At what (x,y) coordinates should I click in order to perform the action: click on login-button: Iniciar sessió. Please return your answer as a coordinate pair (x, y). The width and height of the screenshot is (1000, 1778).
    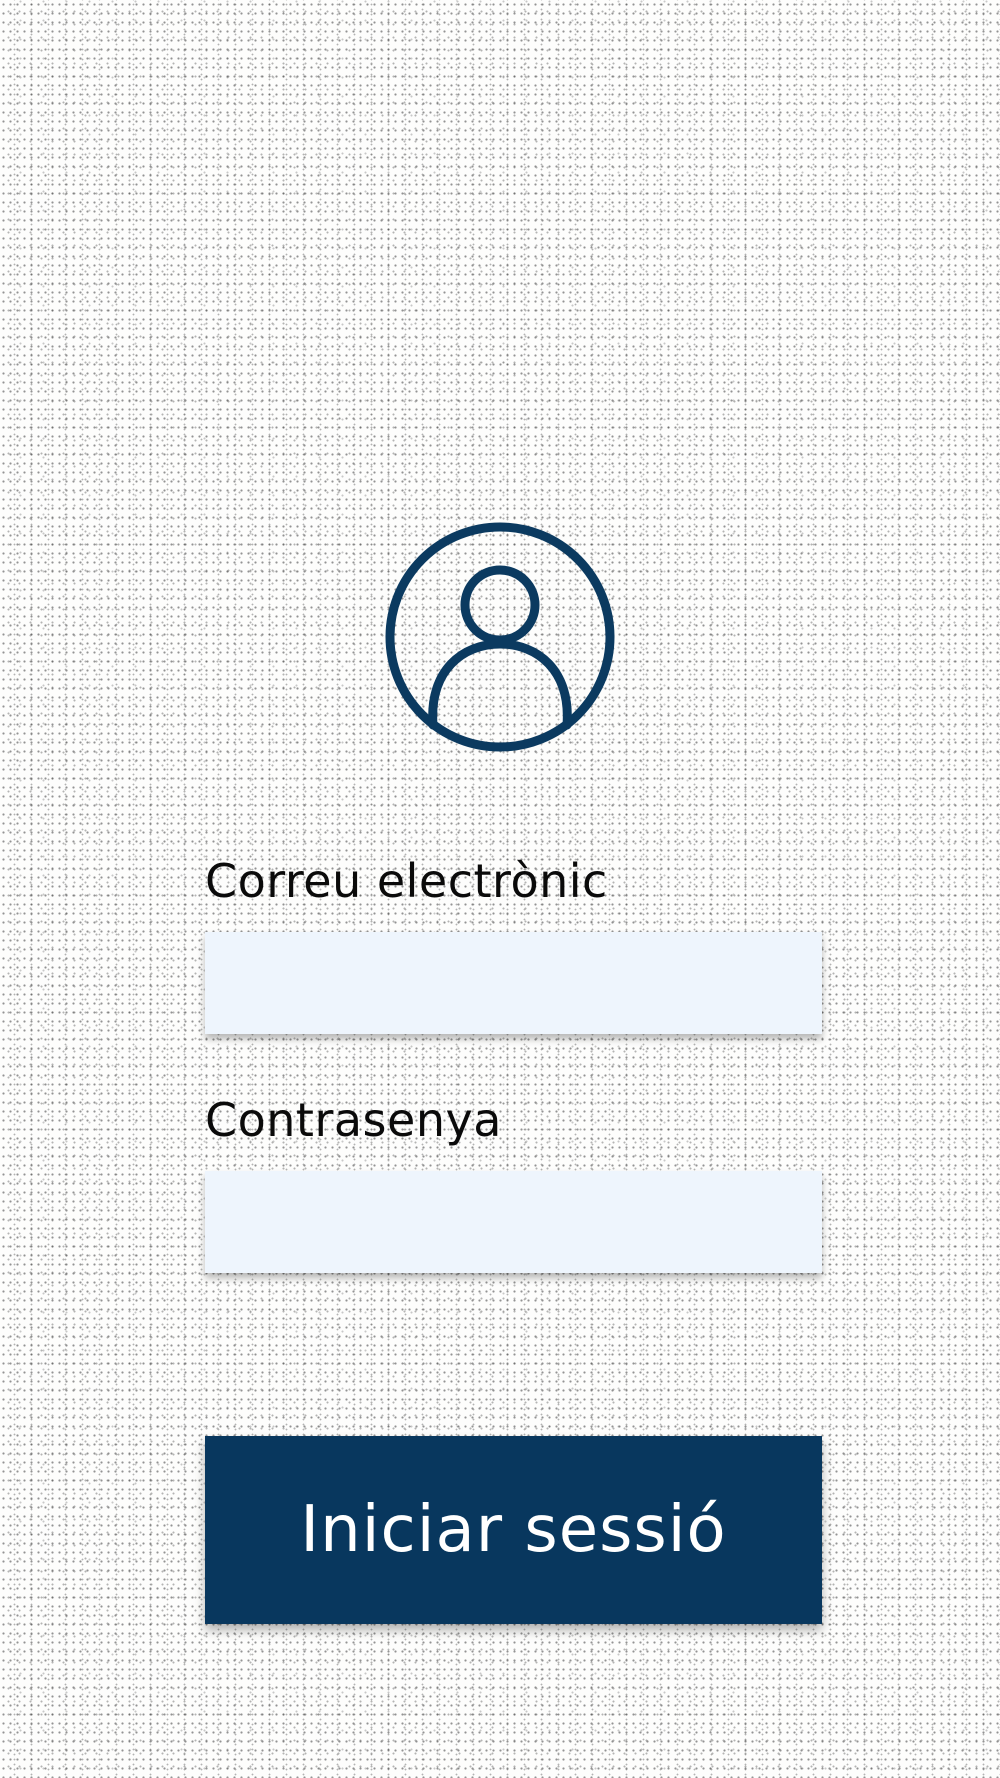
    Looking at the image, I should click on (513, 1530).